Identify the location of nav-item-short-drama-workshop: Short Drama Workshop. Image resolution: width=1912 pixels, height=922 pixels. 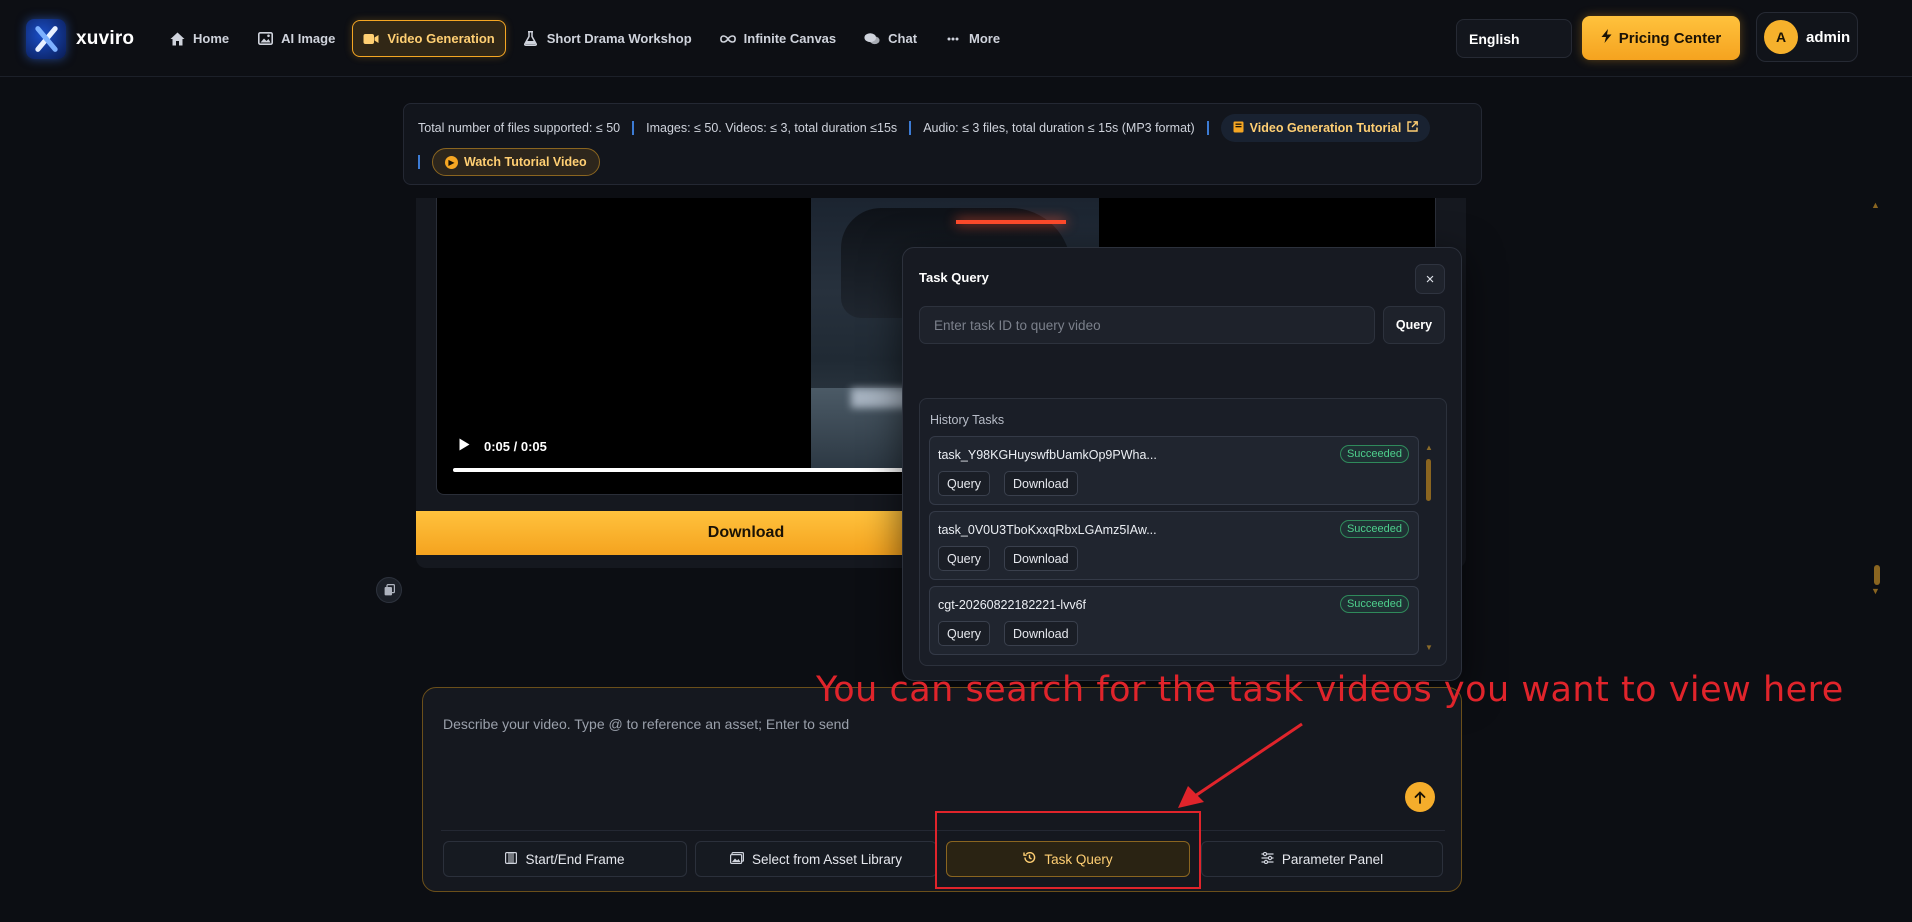
(607, 38).